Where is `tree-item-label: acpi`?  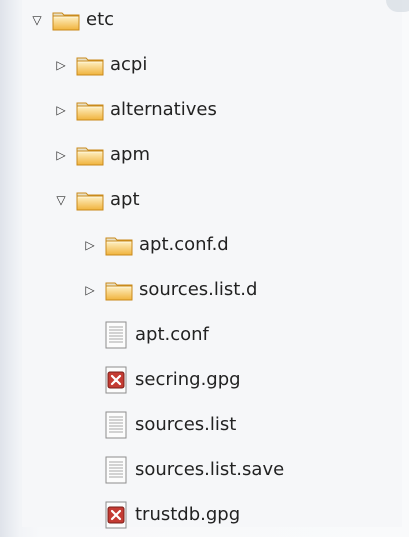 tree-item-label: acpi is located at coordinates (129, 64).